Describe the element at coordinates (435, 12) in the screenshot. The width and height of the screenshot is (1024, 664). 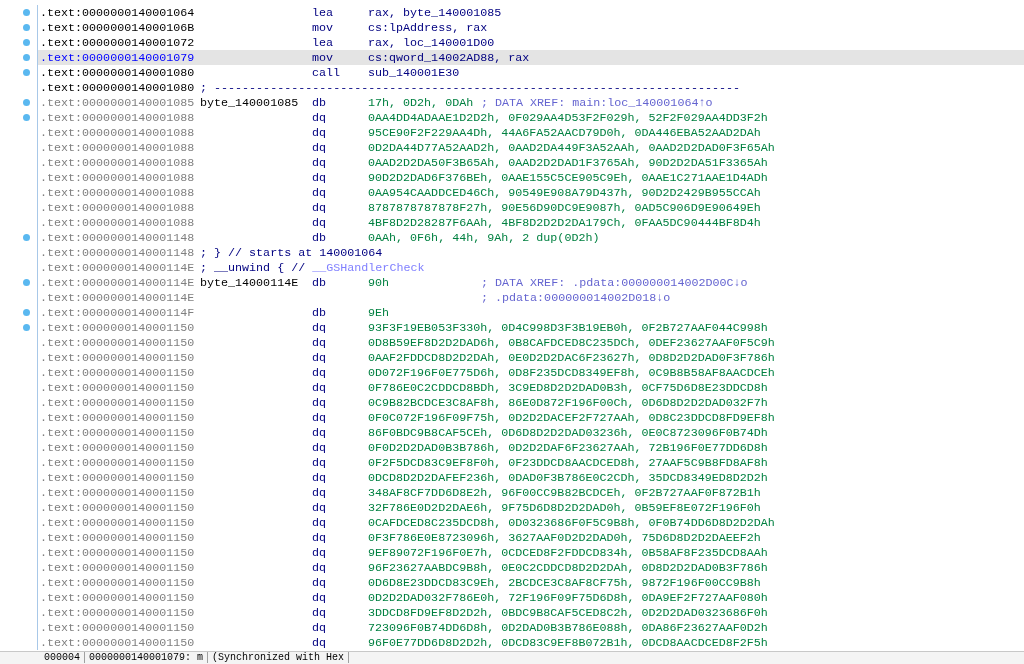
I see `operands: rax, byte_140001085` at that location.